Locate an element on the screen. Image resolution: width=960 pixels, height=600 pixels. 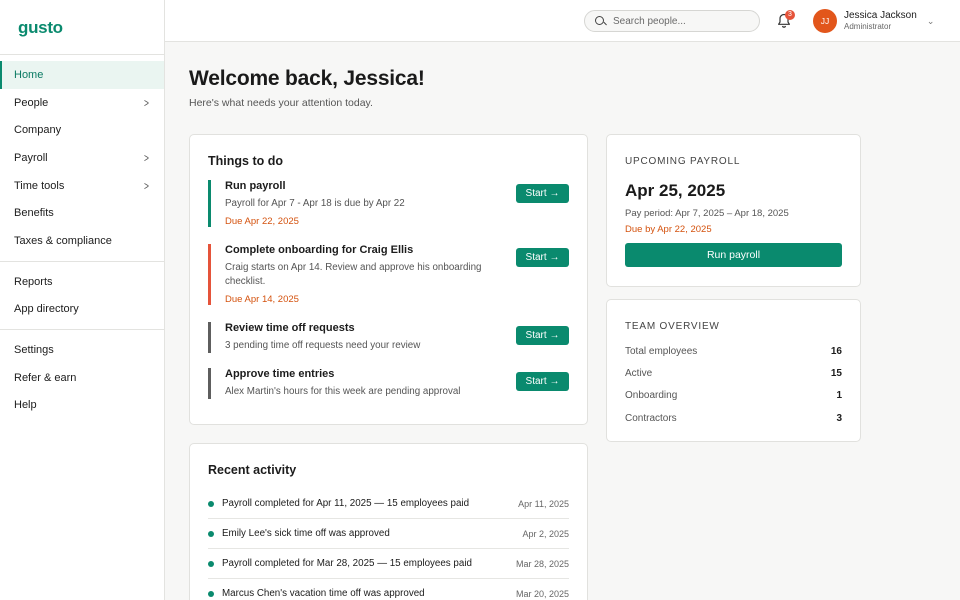
team-stat-row: Contractors 3 is located at coordinates (733, 418).